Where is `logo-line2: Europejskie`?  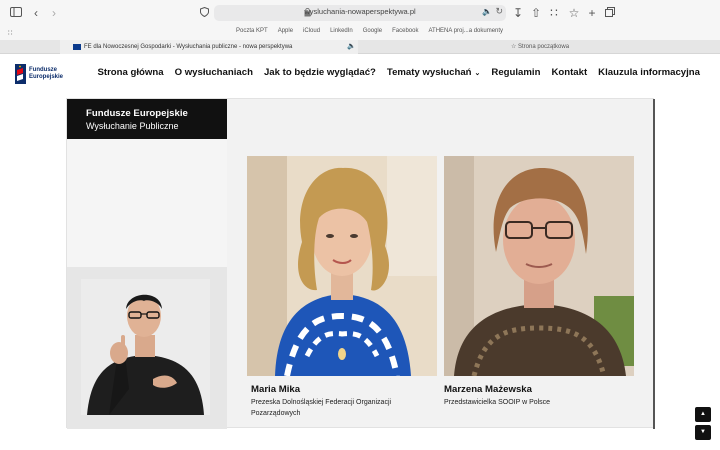 logo-line2: Europejskie is located at coordinates (46, 77).